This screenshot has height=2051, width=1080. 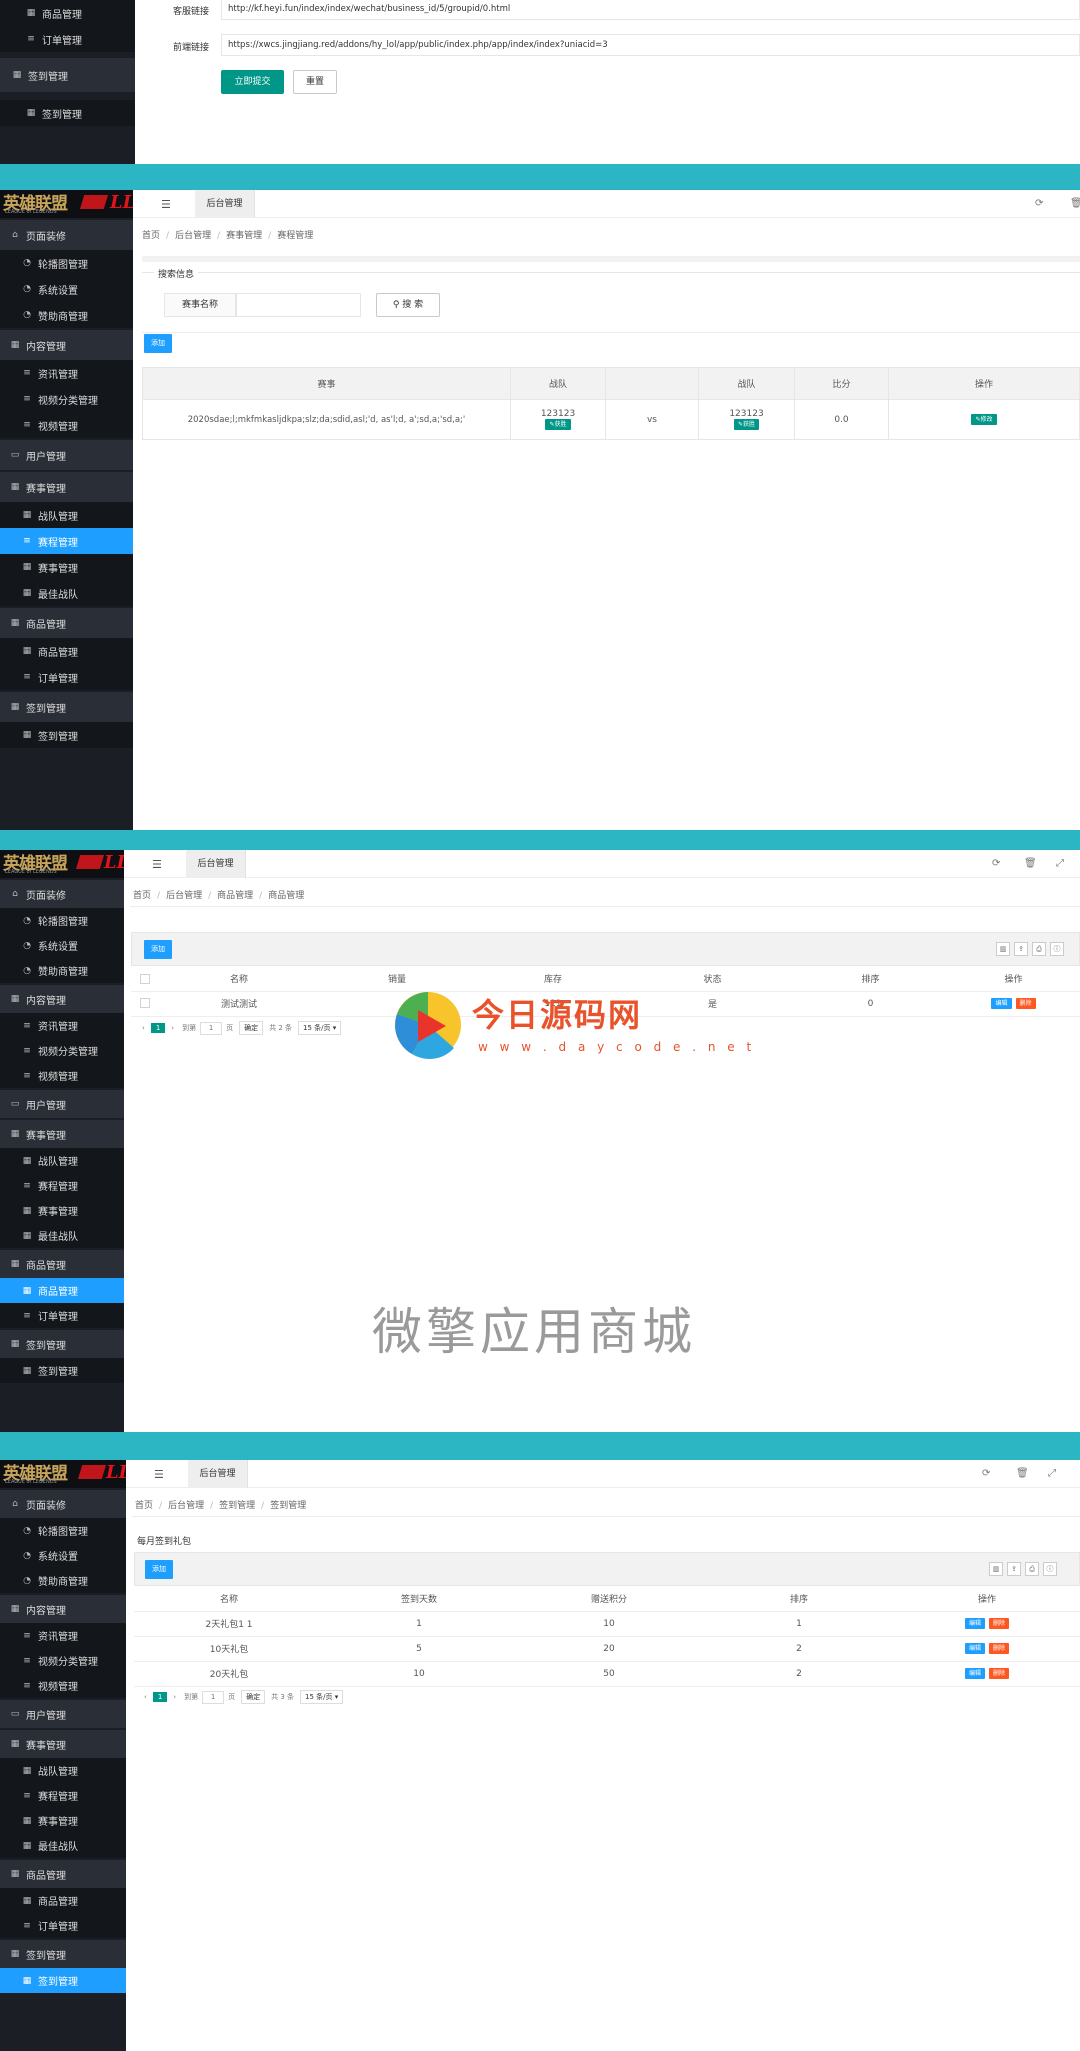 What do you see at coordinates (1057, 949) in the screenshot?
I see `info-icon: ⓘ` at bounding box center [1057, 949].